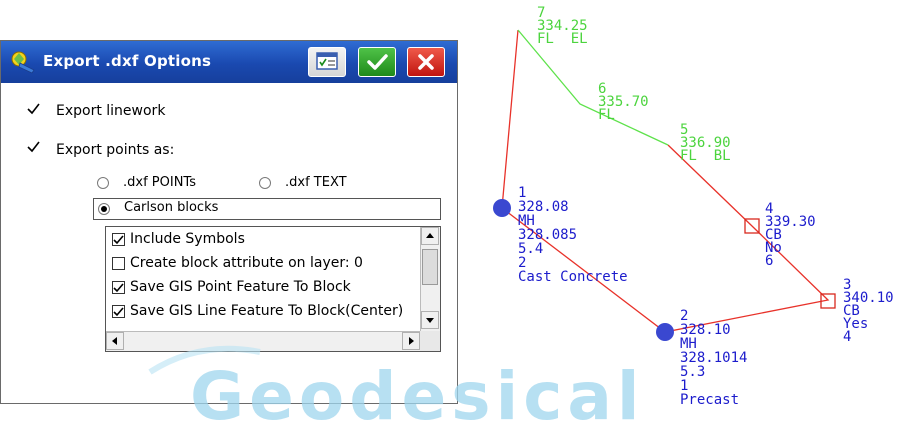 Image resolution: width=905 pixels, height=446 pixels. Describe the element at coordinates (417, 396) in the screenshot. I see `watermark-logo: Geodesical` at that location.